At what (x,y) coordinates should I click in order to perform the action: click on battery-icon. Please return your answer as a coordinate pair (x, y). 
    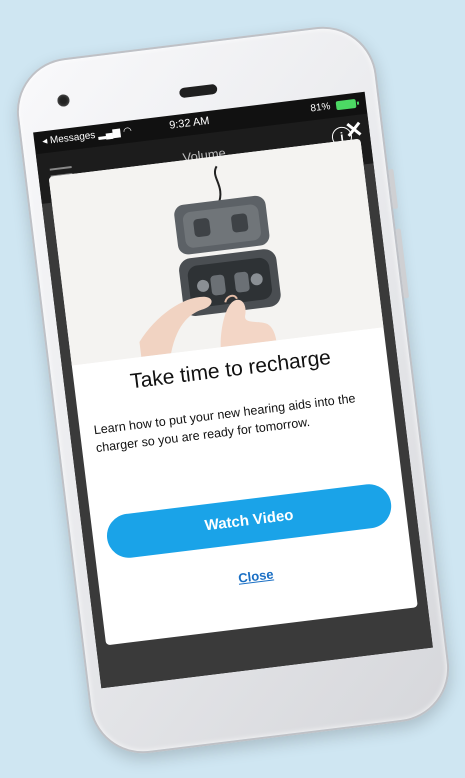
    Looking at the image, I should click on (346, 104).